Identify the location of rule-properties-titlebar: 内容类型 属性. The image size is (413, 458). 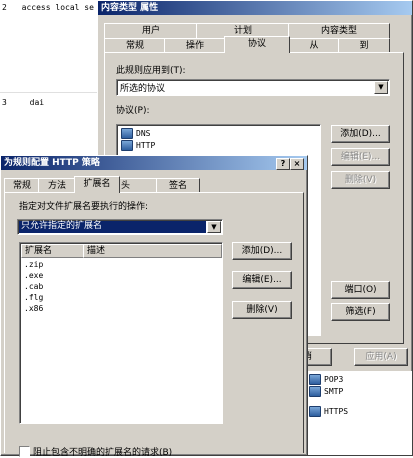
(255, 8).